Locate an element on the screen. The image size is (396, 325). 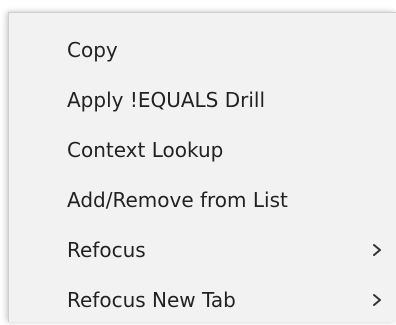
background-strip is located at coordinates (198, 6).